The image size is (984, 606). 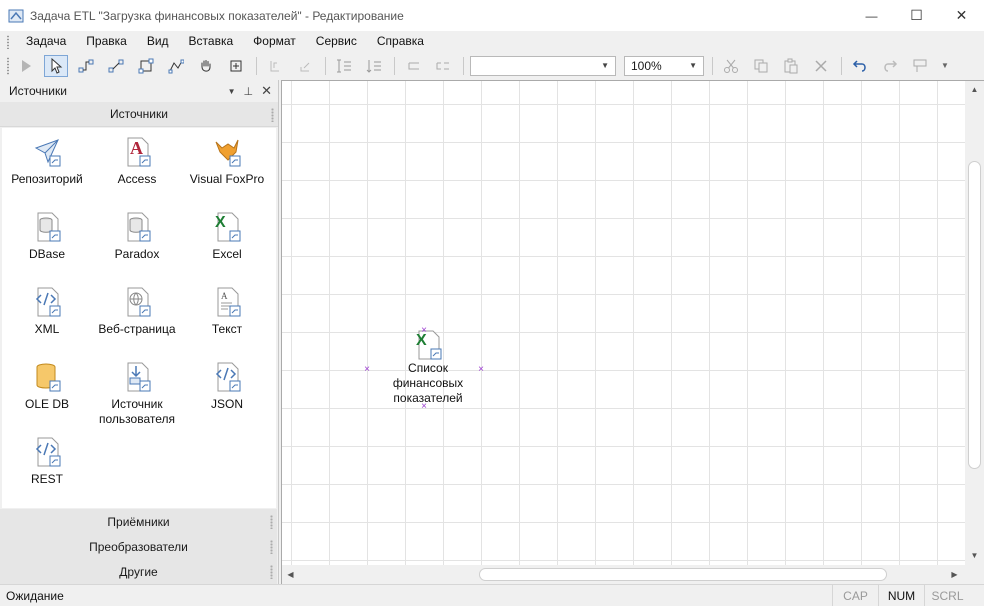 What do you see at coordinates (47, 236) in the screenshot?
I see `source-dbase: DBase` at bounding box center [47, 236].